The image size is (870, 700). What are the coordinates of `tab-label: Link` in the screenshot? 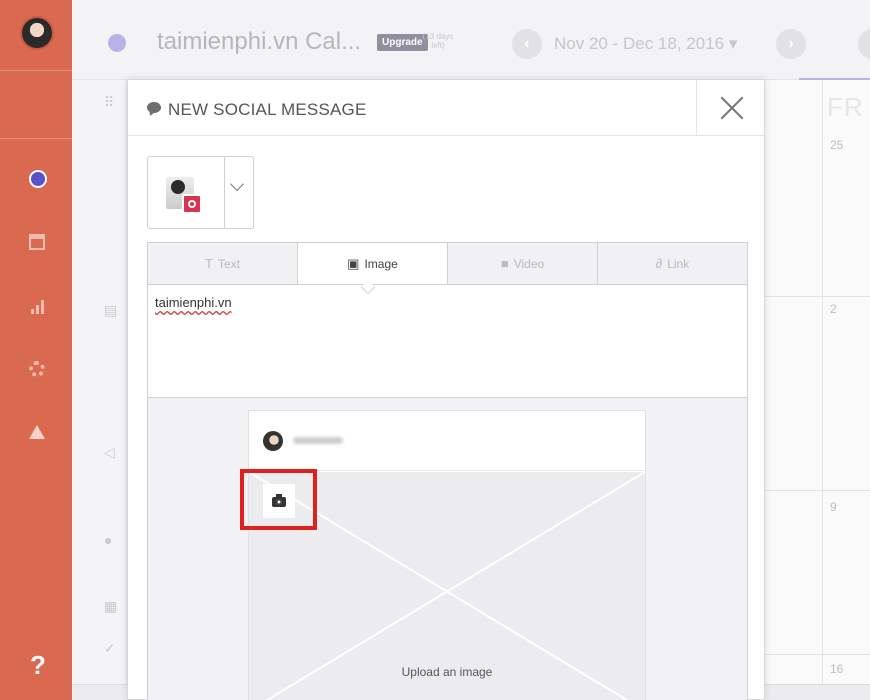 It's located at (678, 264).